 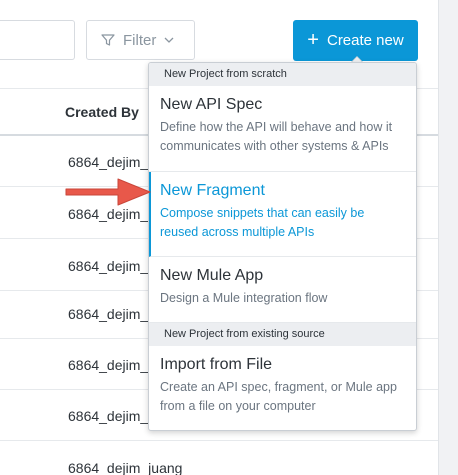 I want to click on filter-label: Filter, so click(x=140, y=40).